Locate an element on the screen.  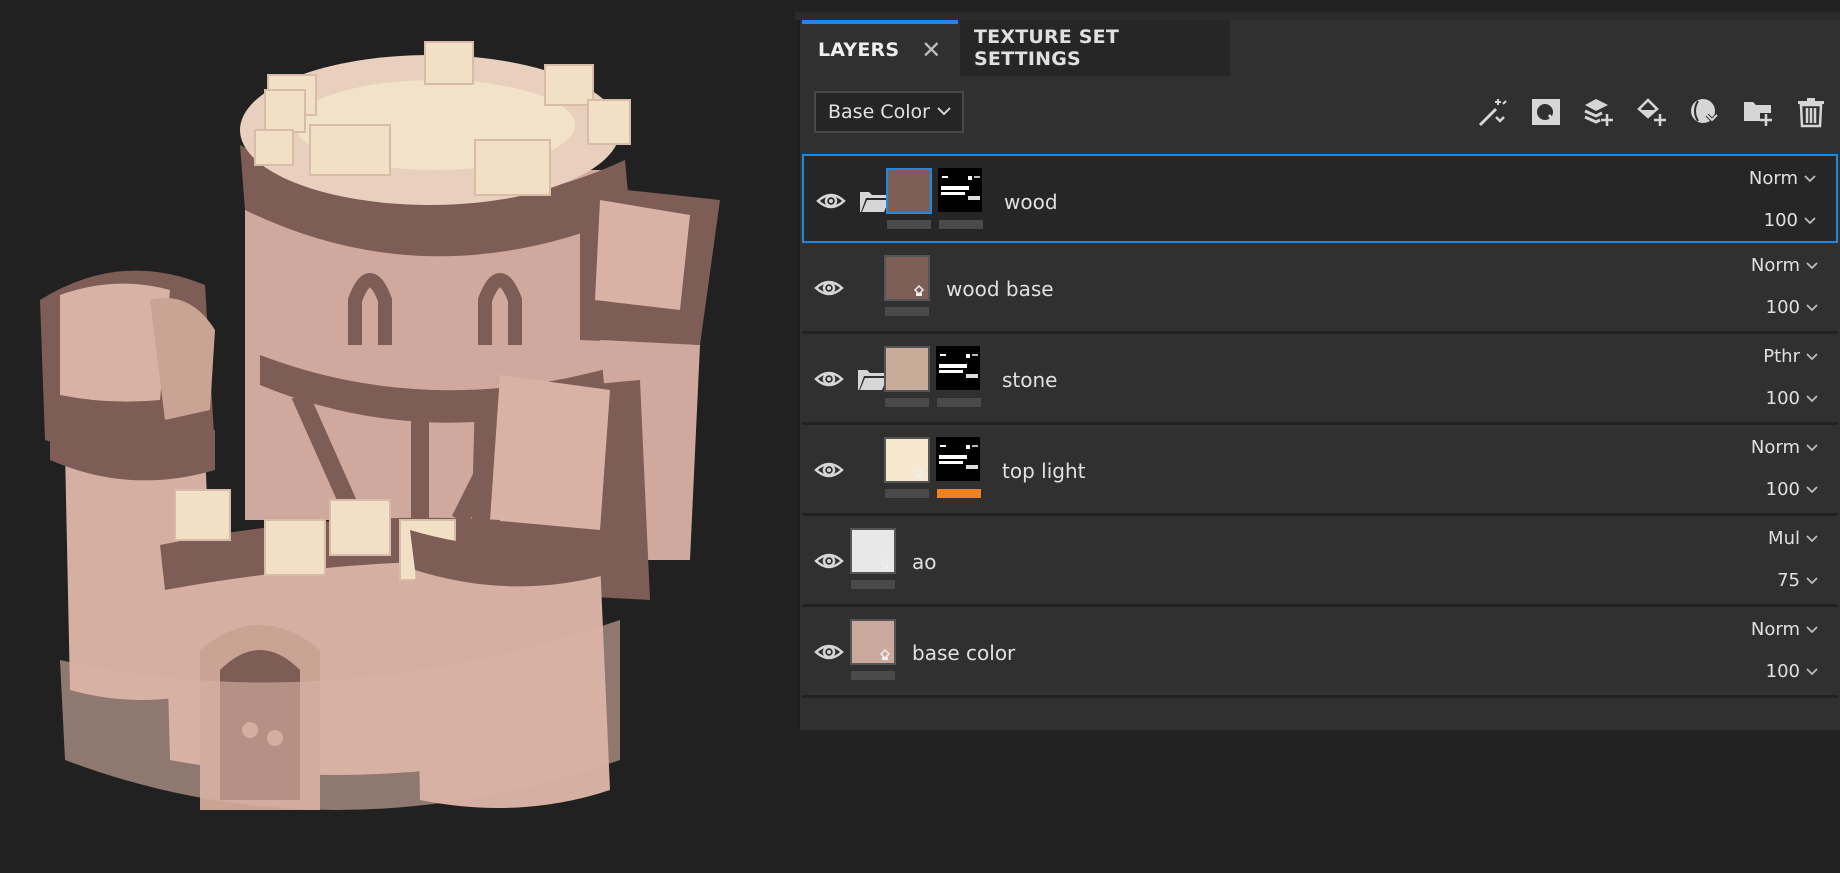
add-mask-icon is located at coordinates (1545, 112).